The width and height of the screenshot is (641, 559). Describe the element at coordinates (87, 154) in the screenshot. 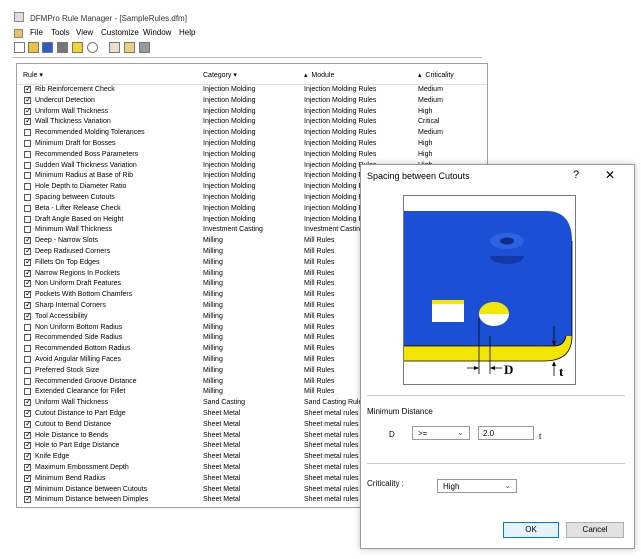

I see `rule-name: Recommended Boss Parameters` at that location.